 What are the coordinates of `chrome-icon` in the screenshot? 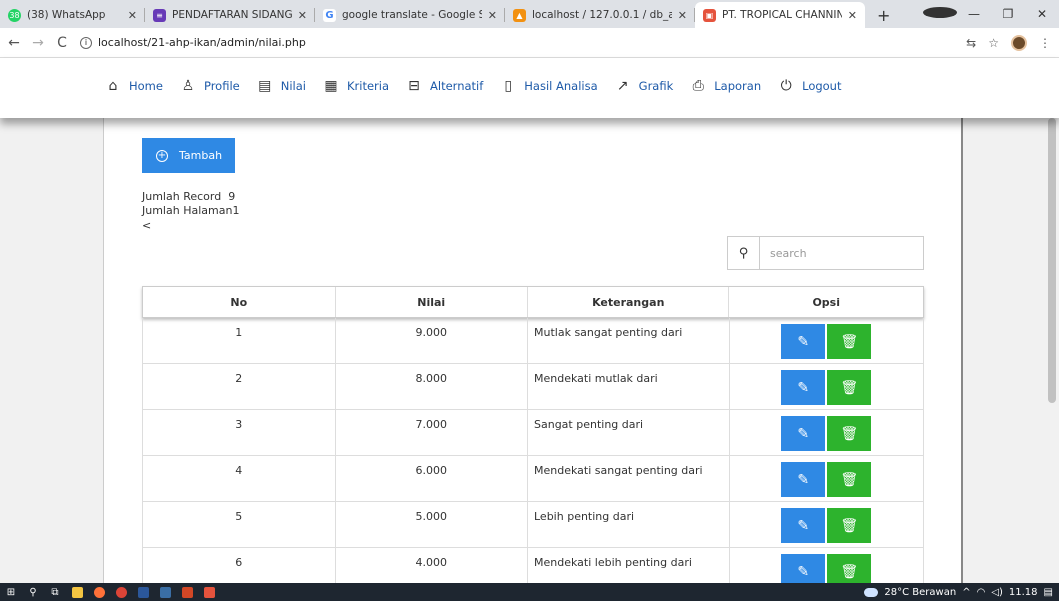 It's located at (121, 592).